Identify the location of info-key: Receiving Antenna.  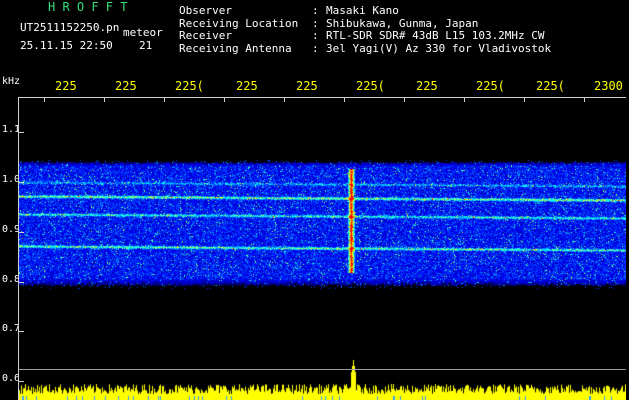
(235, 48).